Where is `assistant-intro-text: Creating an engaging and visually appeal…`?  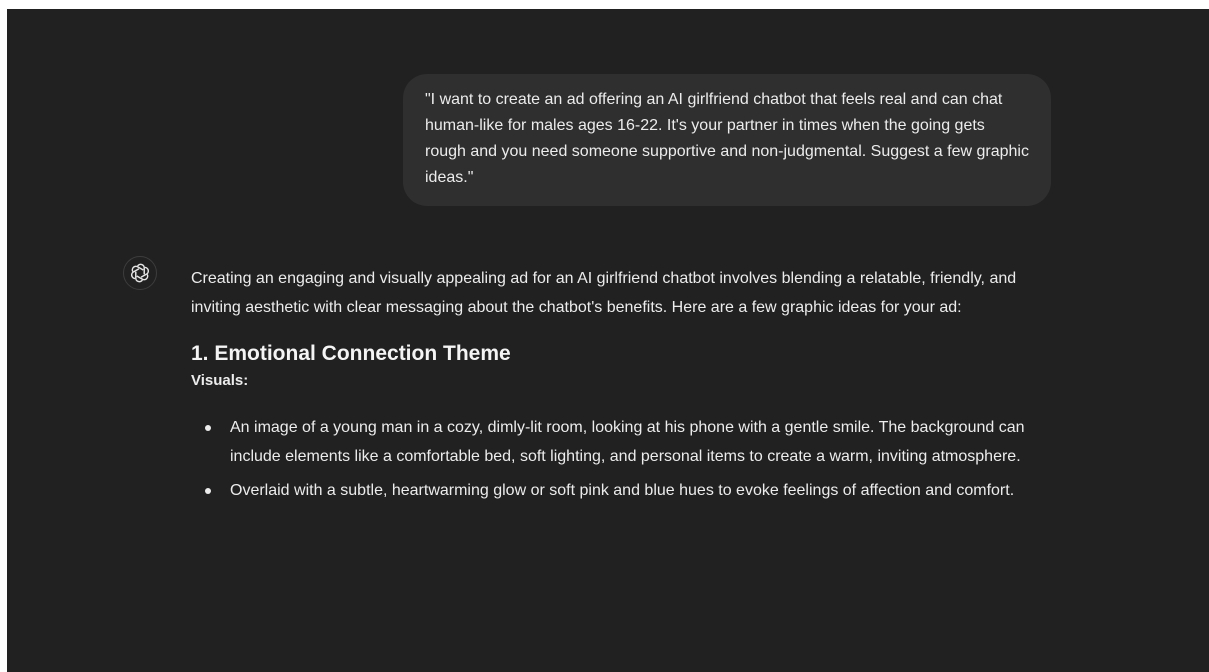 assistant-intro-text: Creating an engaging and visually appeal… is located at coordinates (604, 293).